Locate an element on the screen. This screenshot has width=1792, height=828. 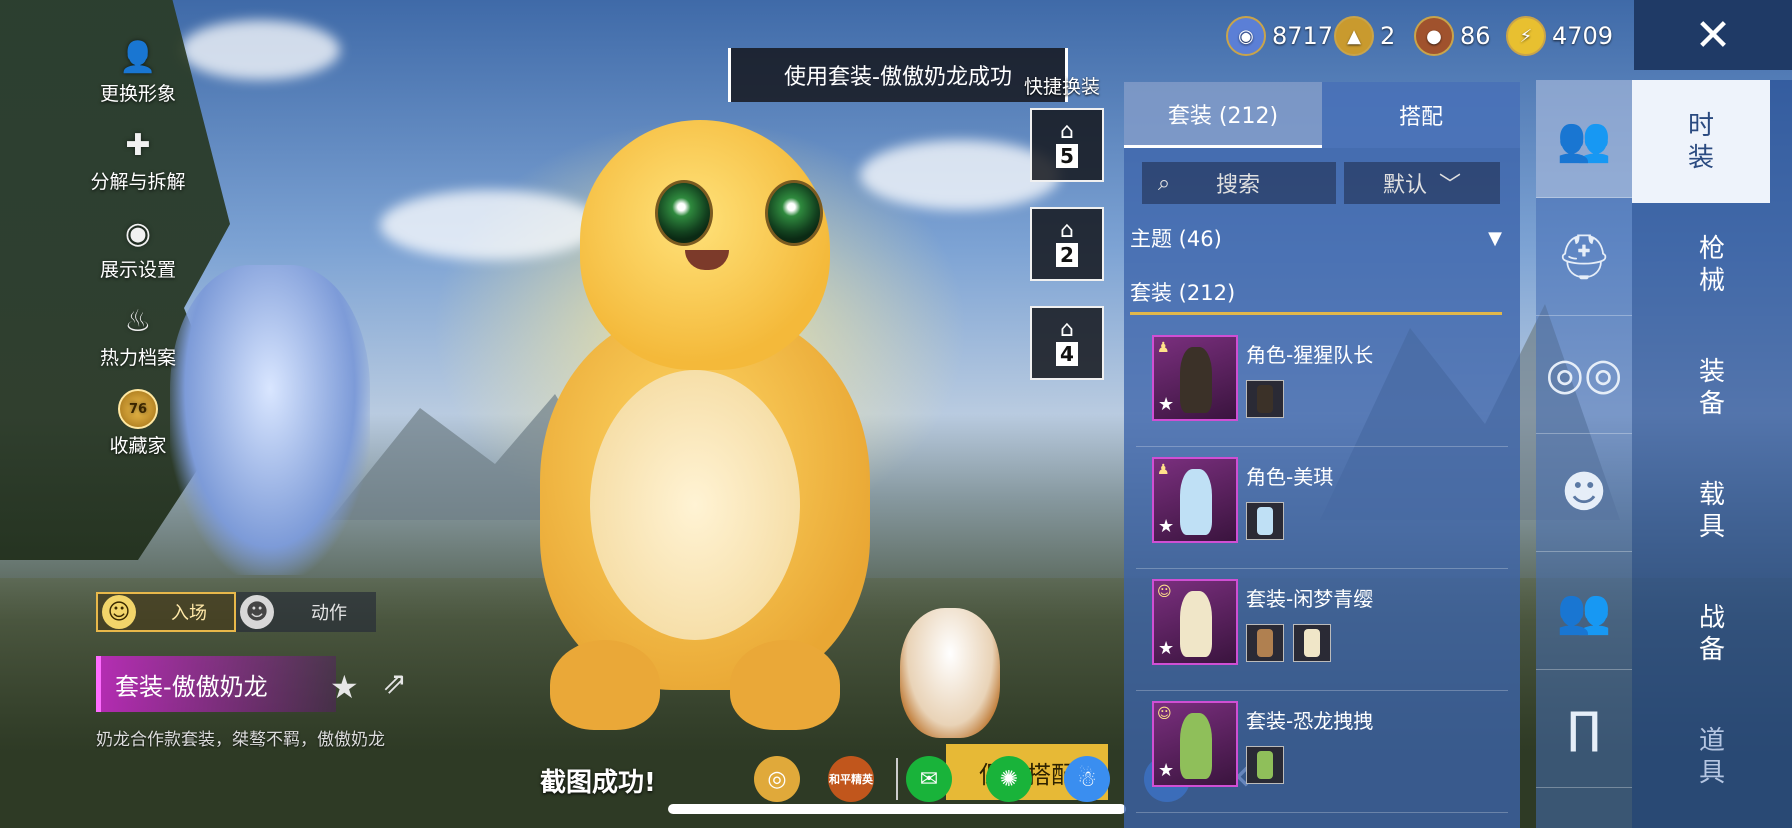
flame-icon: ♨ is located at coordinates (138, 321).